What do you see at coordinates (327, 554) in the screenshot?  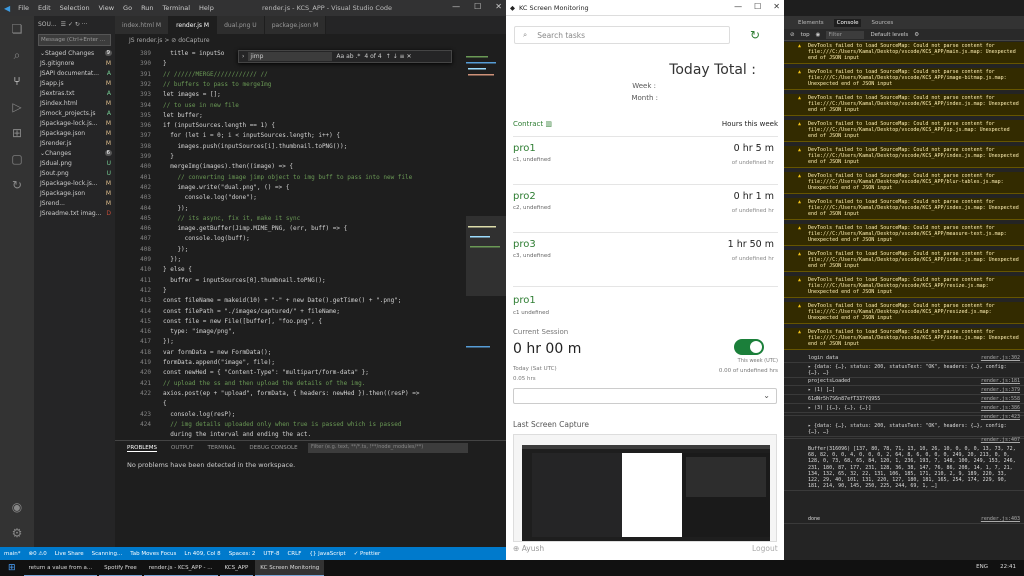 I see `status-item: {} JavaScript` at bounding box center [327, 554].